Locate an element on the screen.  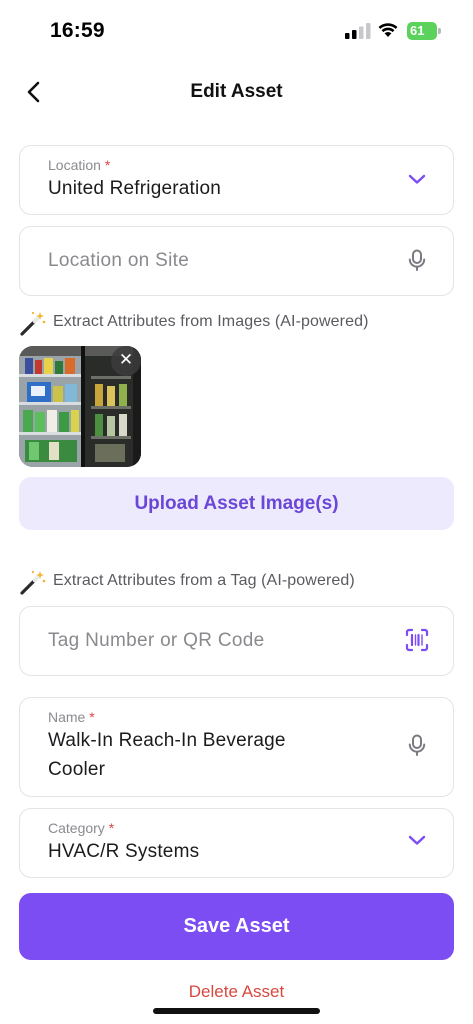
chevron-left-icon is located at coordinates (33, 92).